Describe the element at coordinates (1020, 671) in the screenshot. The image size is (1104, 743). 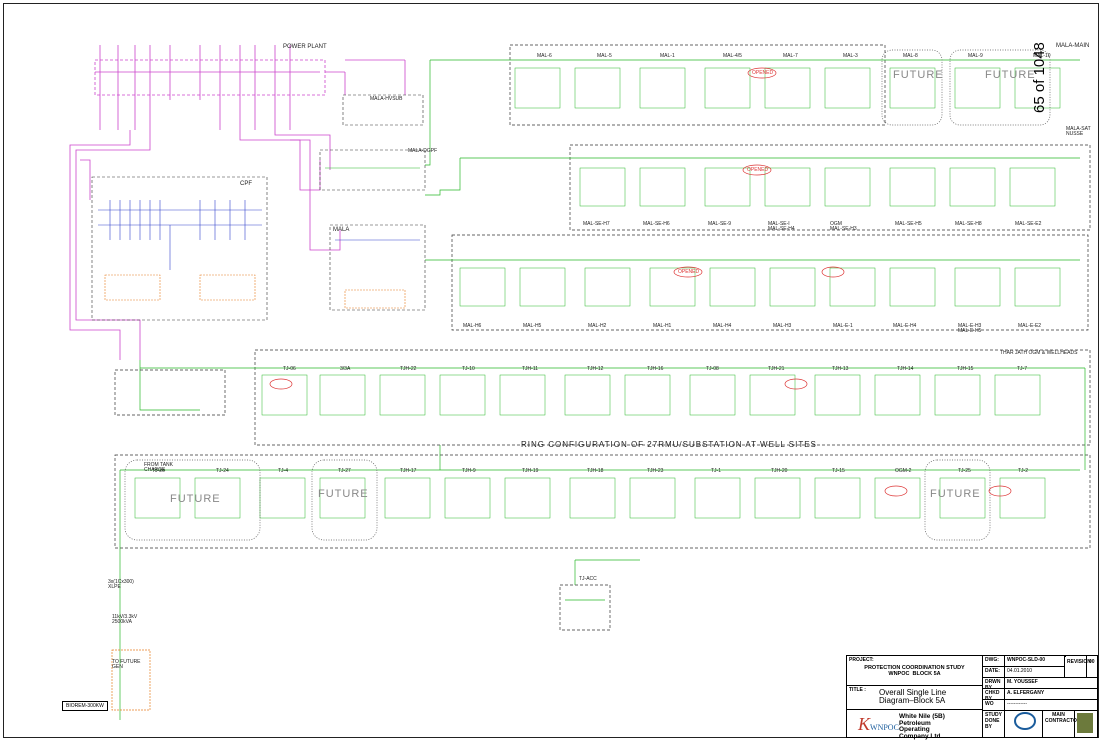
I see `date-value: 04.01.2010` at that location.